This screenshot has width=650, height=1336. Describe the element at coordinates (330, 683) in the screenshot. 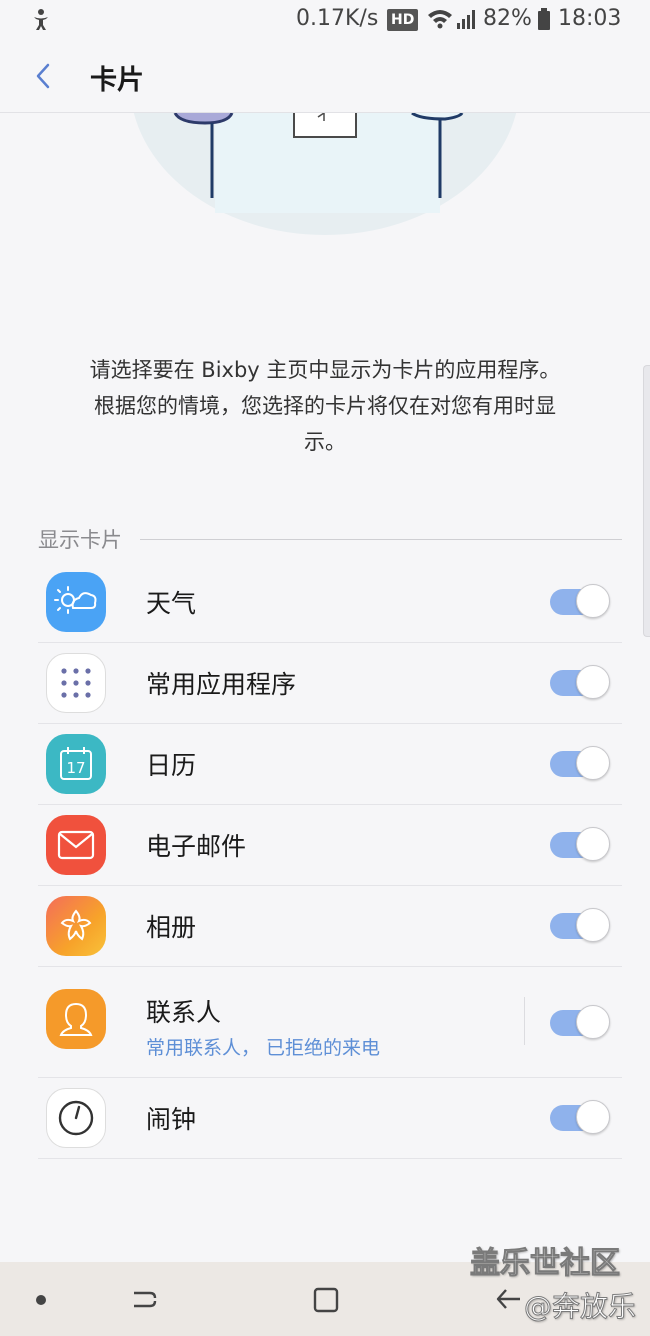

I see `card-row-frequent-apps: 常用应用程序` at that location.